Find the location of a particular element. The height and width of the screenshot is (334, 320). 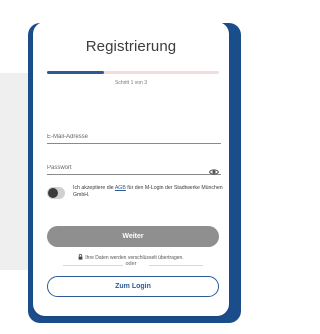

login-button: Zum Login is located at coordinates (133, 286).